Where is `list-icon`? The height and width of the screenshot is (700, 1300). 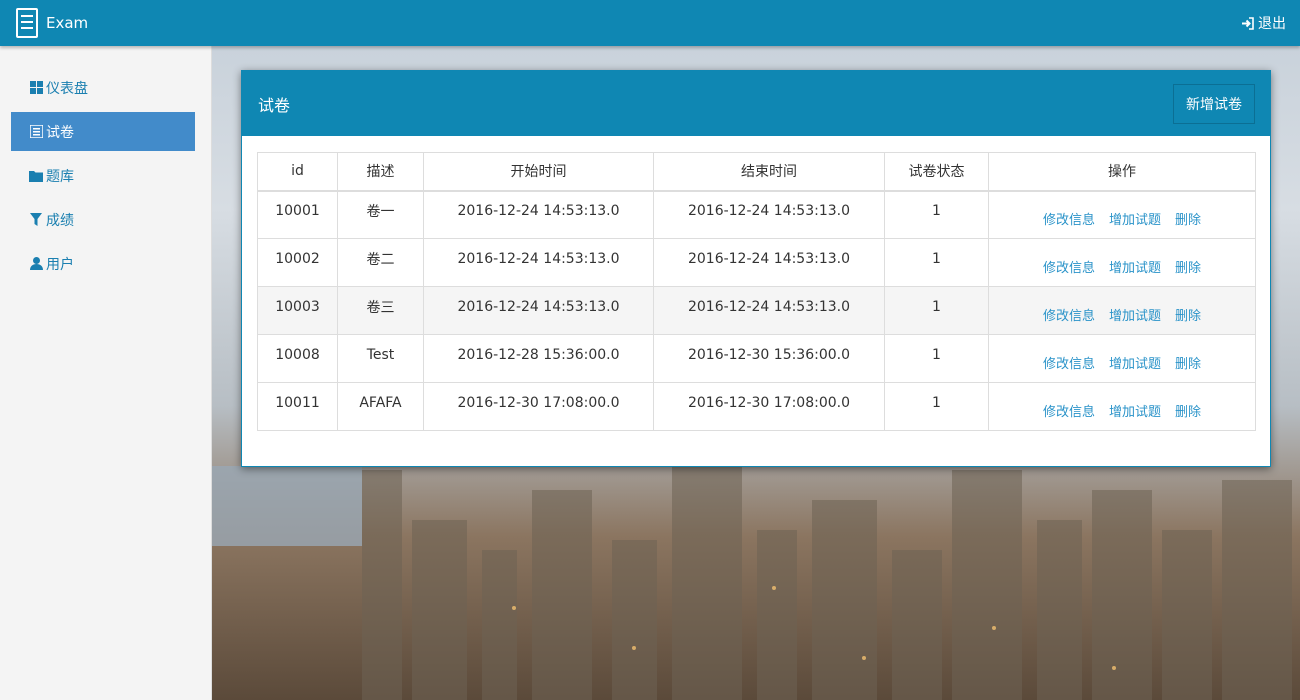
list-icon is located at coordinates (36, 132).